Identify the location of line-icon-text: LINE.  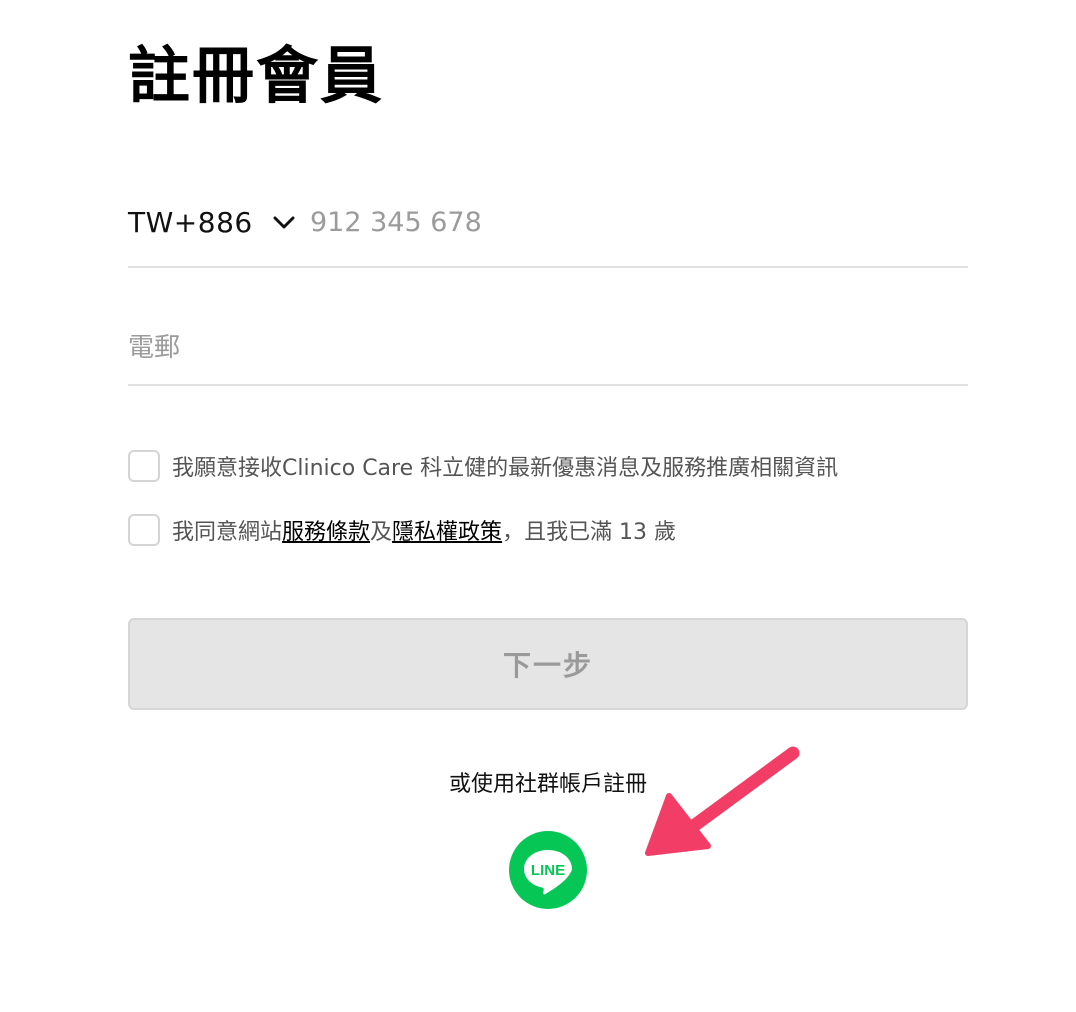
(548, 870).